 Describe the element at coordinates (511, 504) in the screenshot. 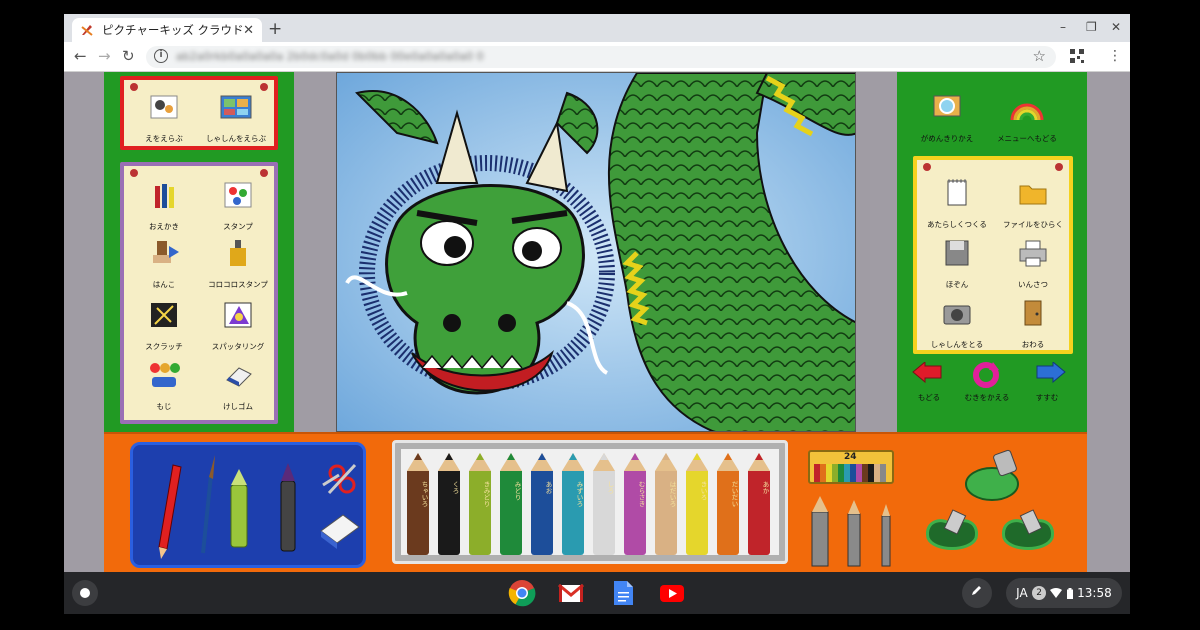

I see `crayon-4: みどり` at that location.